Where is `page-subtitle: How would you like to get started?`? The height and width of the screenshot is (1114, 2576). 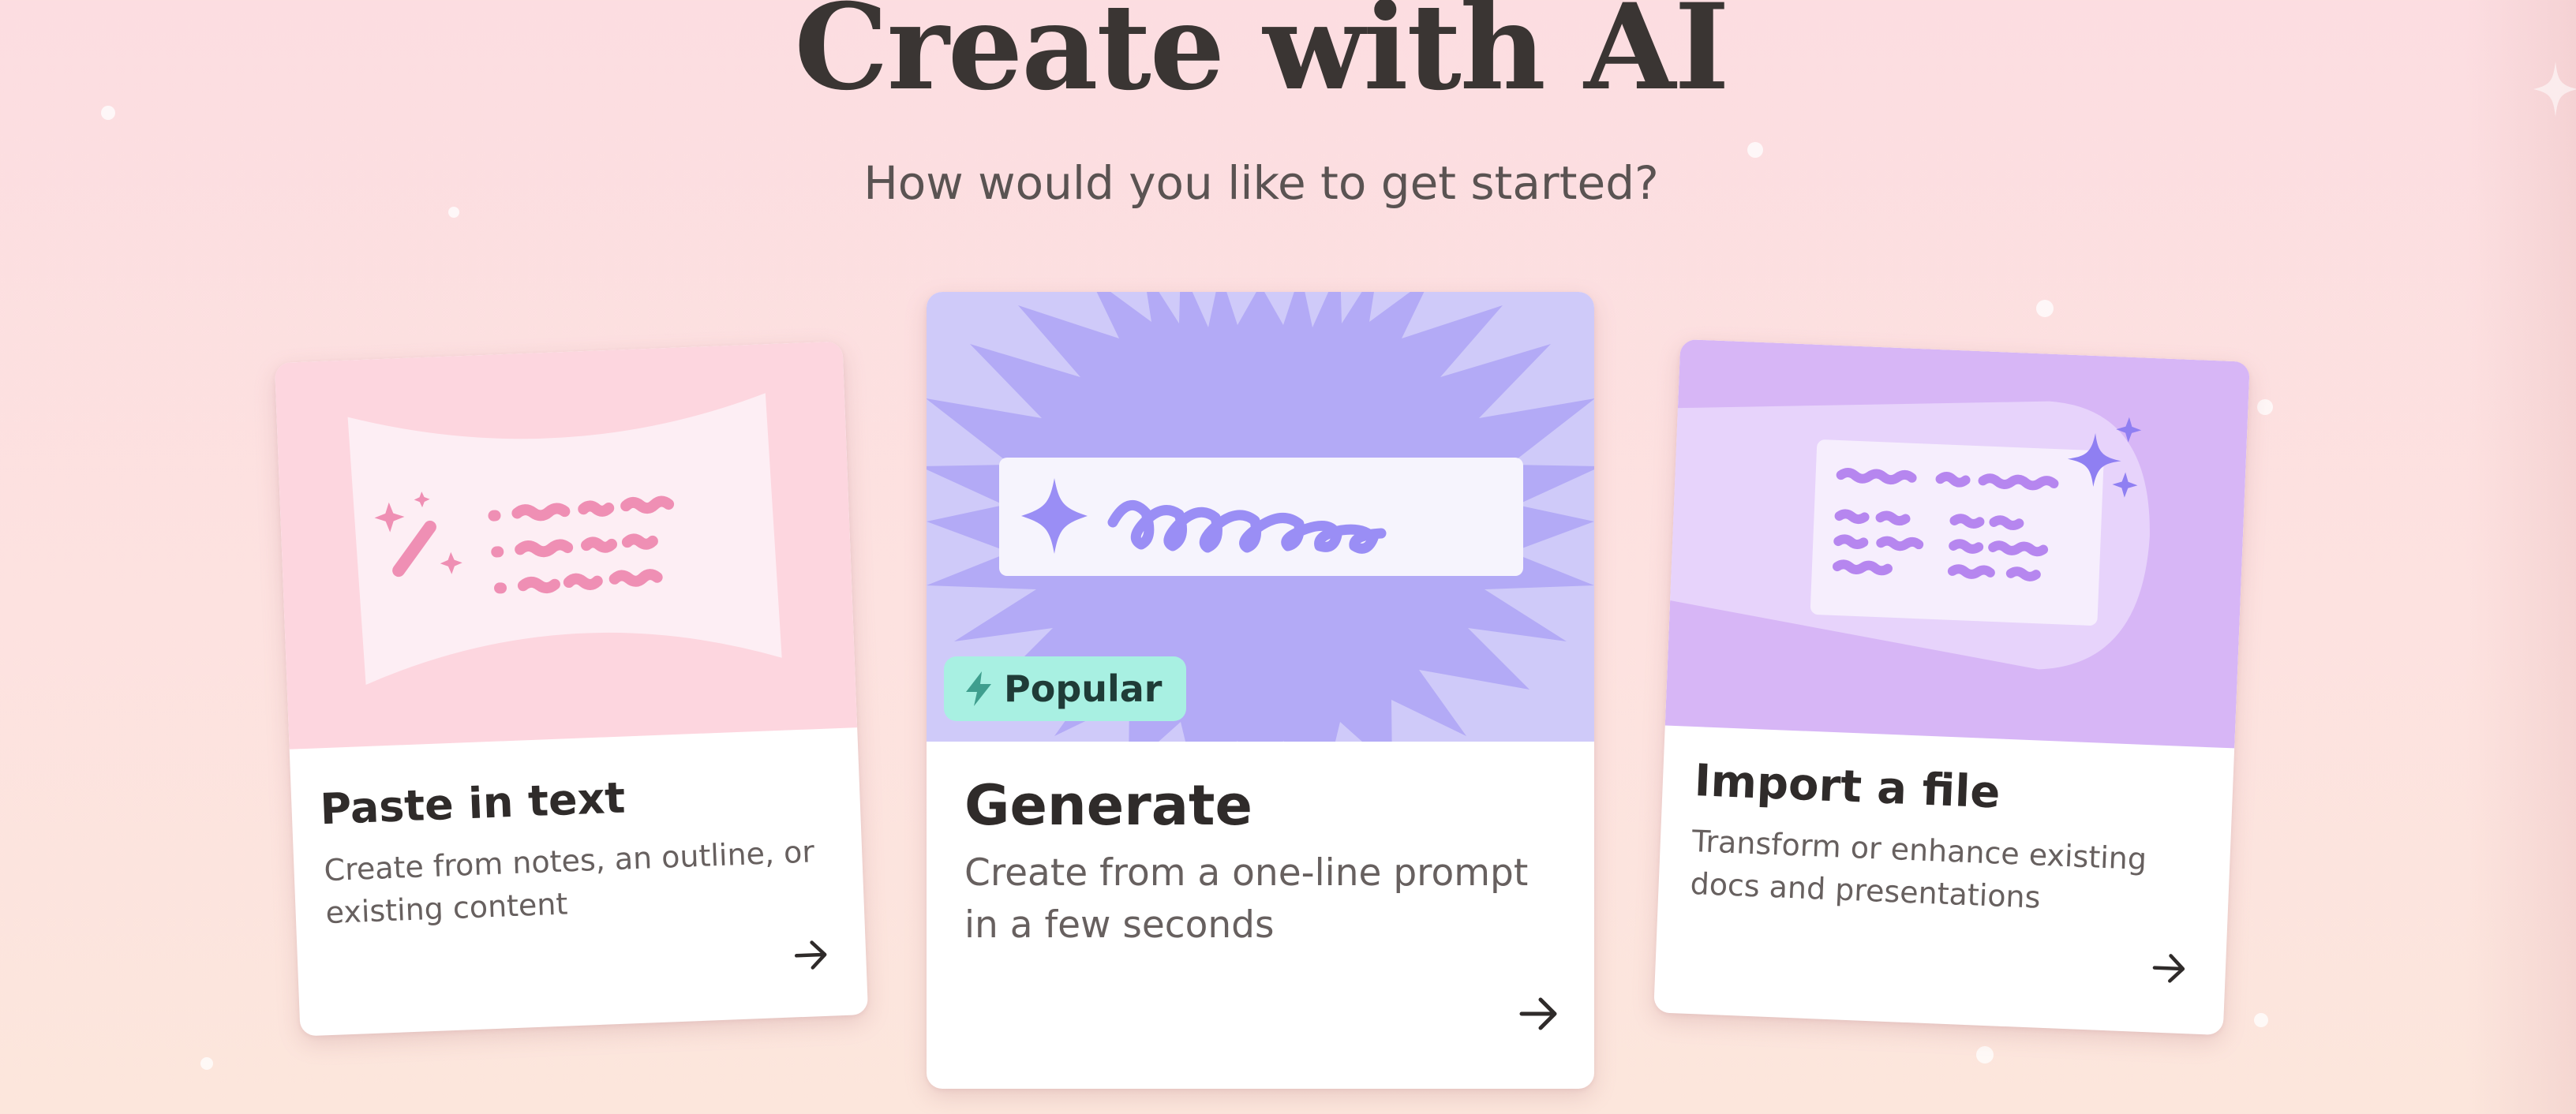 page-subtitle: How would you like to get started? is located at coordinates (1261, 183).